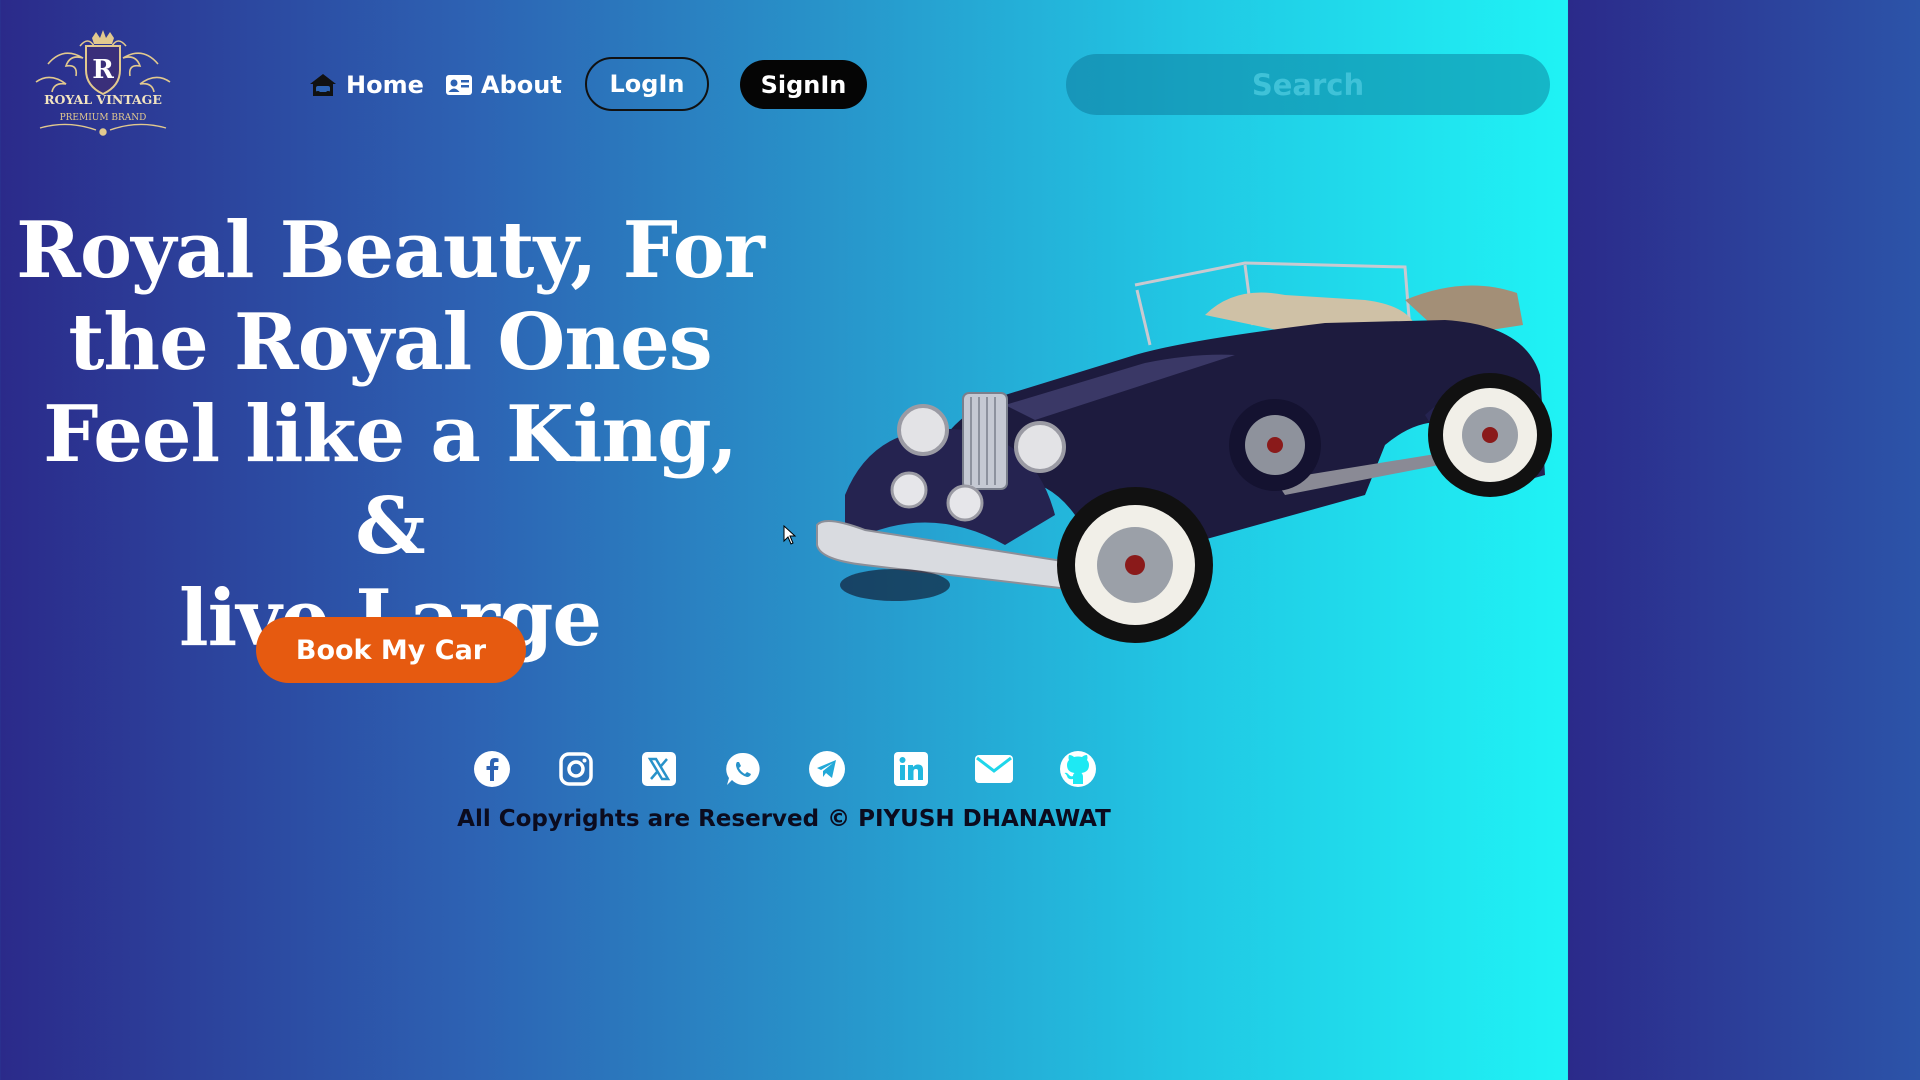 The image size is (1920, 1080). Describe the element at coordinates (391, 650) in the screenshot. I see `book-my-car-button: Book My Car` at that location.